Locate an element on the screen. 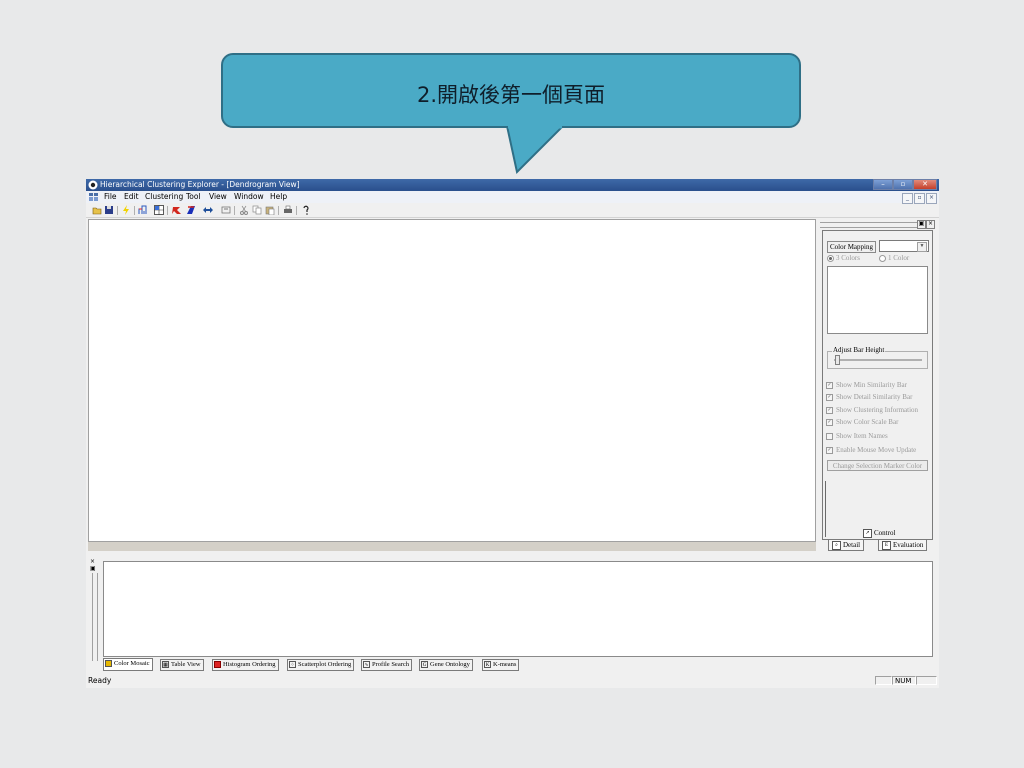  tab-label: Table View is located at coordinates (186, 664).